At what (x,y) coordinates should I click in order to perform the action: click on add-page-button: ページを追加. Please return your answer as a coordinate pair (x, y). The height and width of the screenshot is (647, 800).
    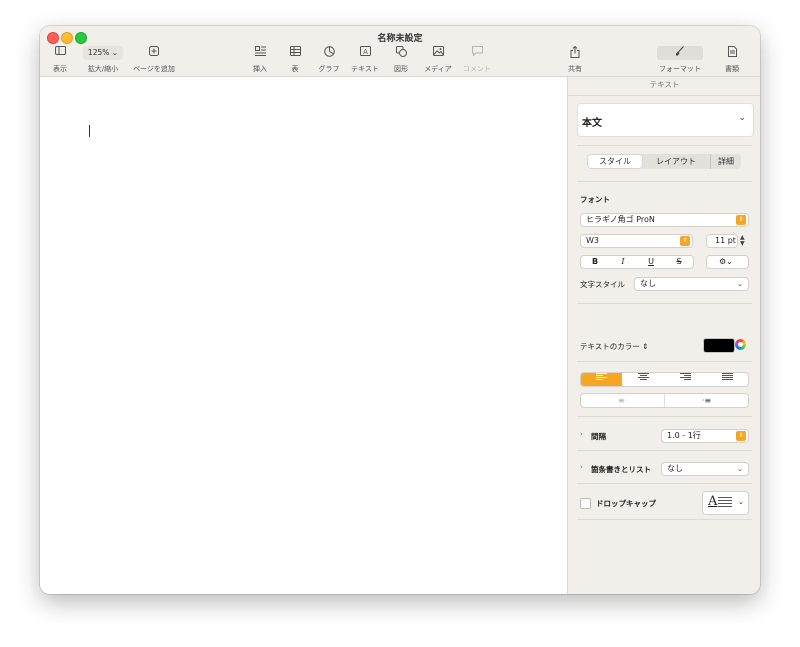
    Looking at the image, I should click on (154, 60).